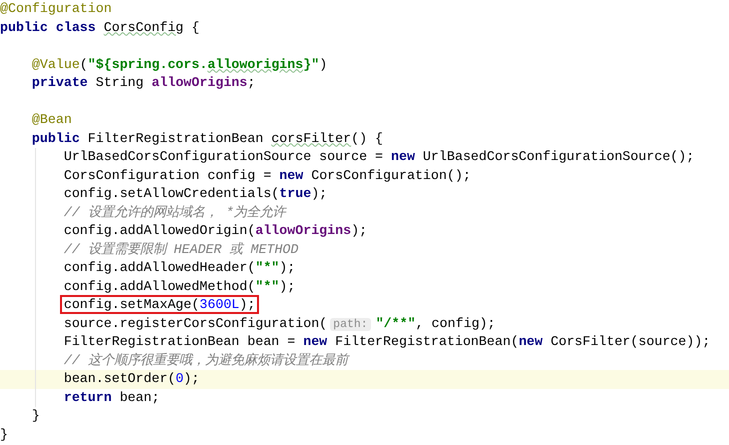 The image size is (729, 445). What do you see at coordinates (51, 120) in the screenshot?
I see `code-line: @Bean` at bounding box center [51, 120].